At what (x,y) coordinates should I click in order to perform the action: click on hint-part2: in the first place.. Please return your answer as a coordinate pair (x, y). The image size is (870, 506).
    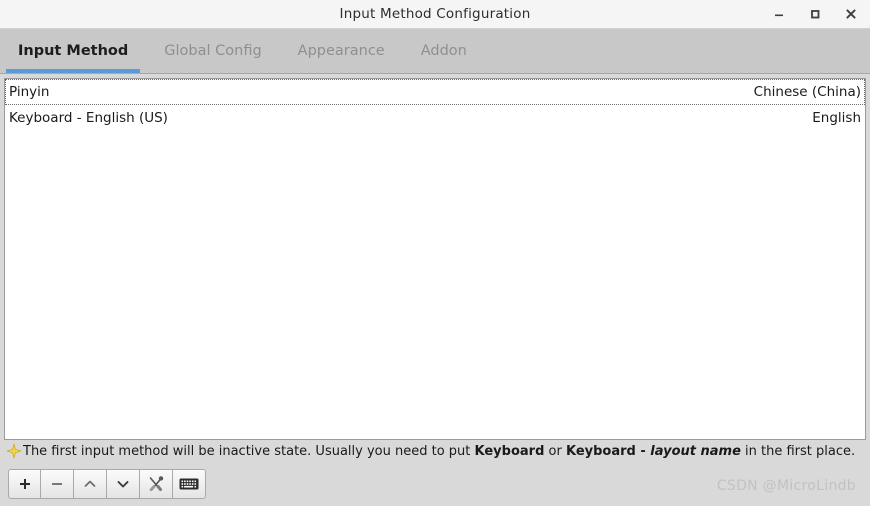
    Looking at the image, I should click on (798, 451).